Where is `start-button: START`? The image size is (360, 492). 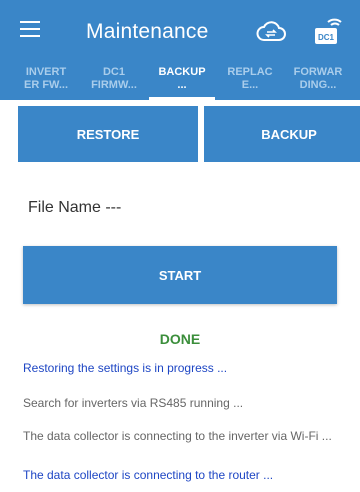
start-button: START is located at coordinates (180, 275).